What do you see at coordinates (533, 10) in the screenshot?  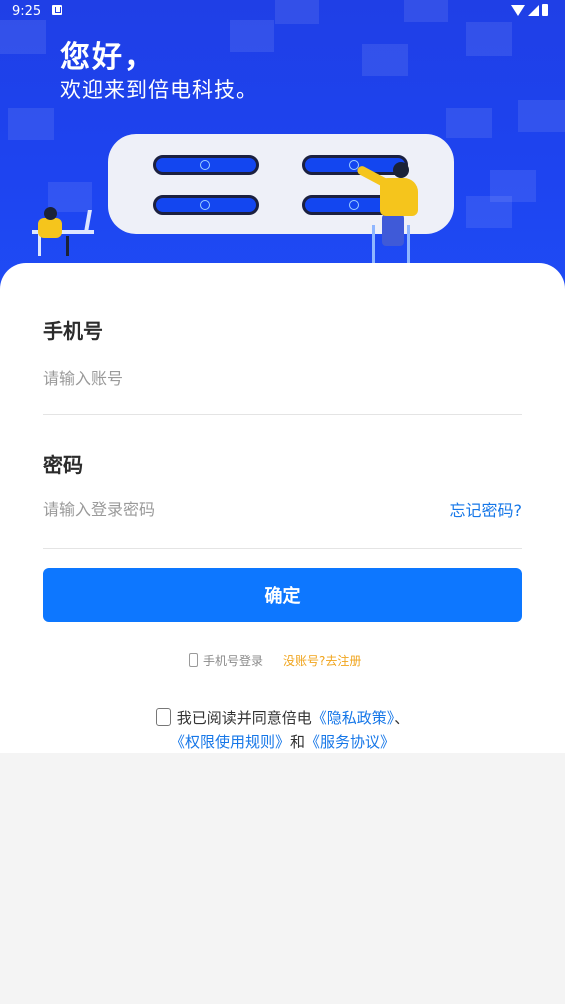 I see `signal-icon` at bounding box center [533, 10].